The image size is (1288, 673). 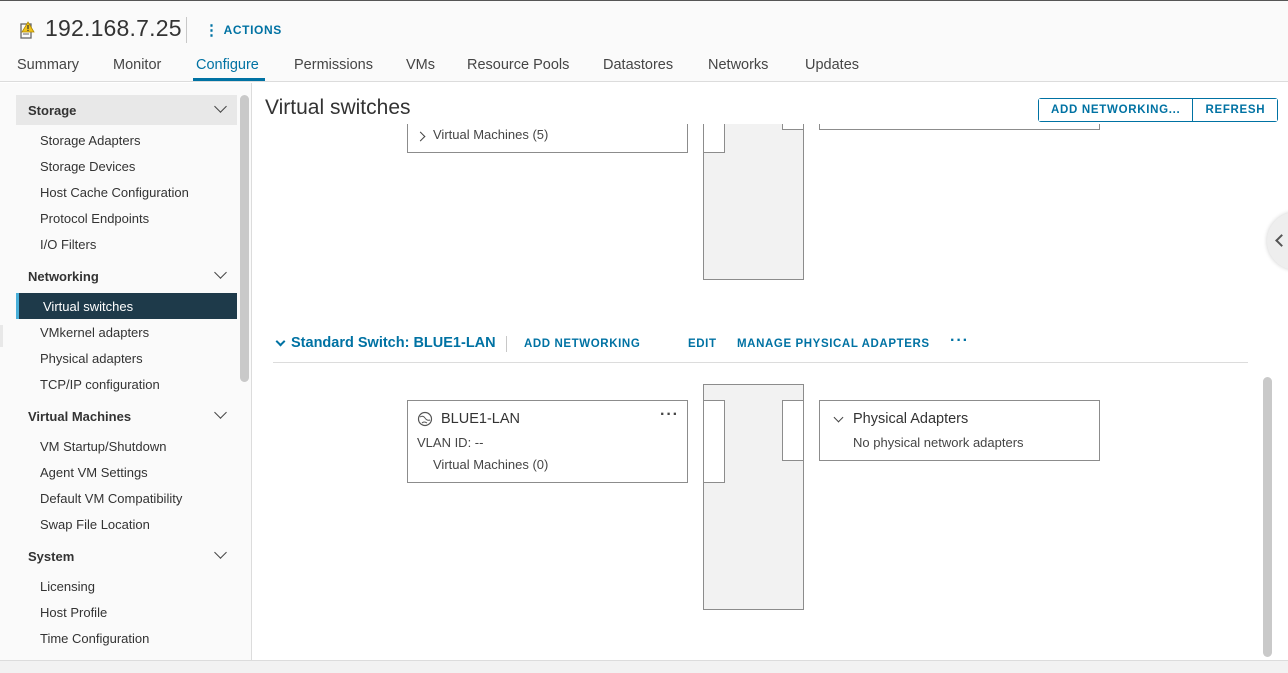 I want to click on page-title: Virtual switches, so click(x=338, y=107).